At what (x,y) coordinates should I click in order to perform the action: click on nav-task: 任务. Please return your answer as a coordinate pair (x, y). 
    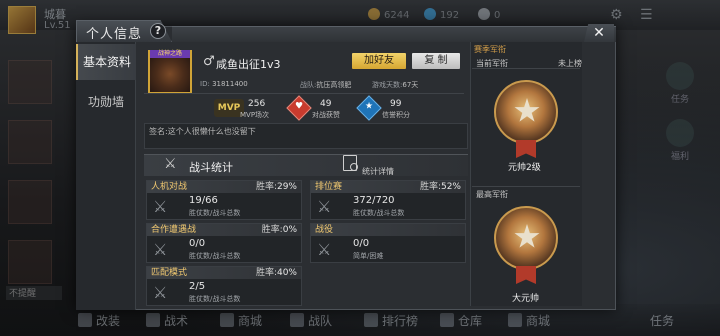
    Looking at the image, I should click on (662, 320).